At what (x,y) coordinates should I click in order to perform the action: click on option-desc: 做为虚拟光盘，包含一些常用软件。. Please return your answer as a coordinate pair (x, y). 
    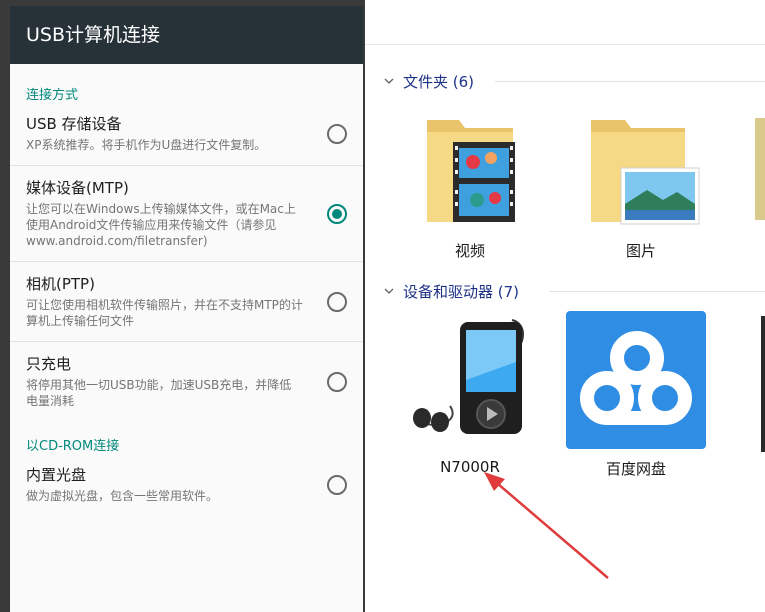
    Looking at the image, I should click on (122, 496).